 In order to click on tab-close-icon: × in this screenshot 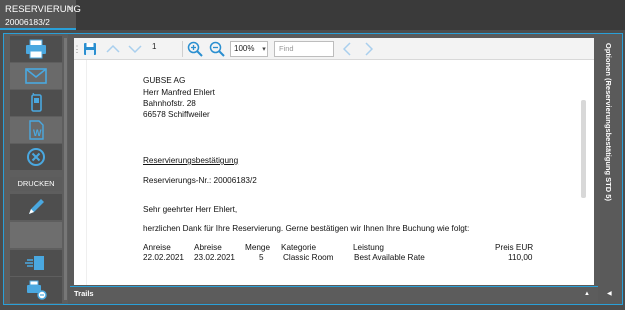, I will do `click(70, 8)`.